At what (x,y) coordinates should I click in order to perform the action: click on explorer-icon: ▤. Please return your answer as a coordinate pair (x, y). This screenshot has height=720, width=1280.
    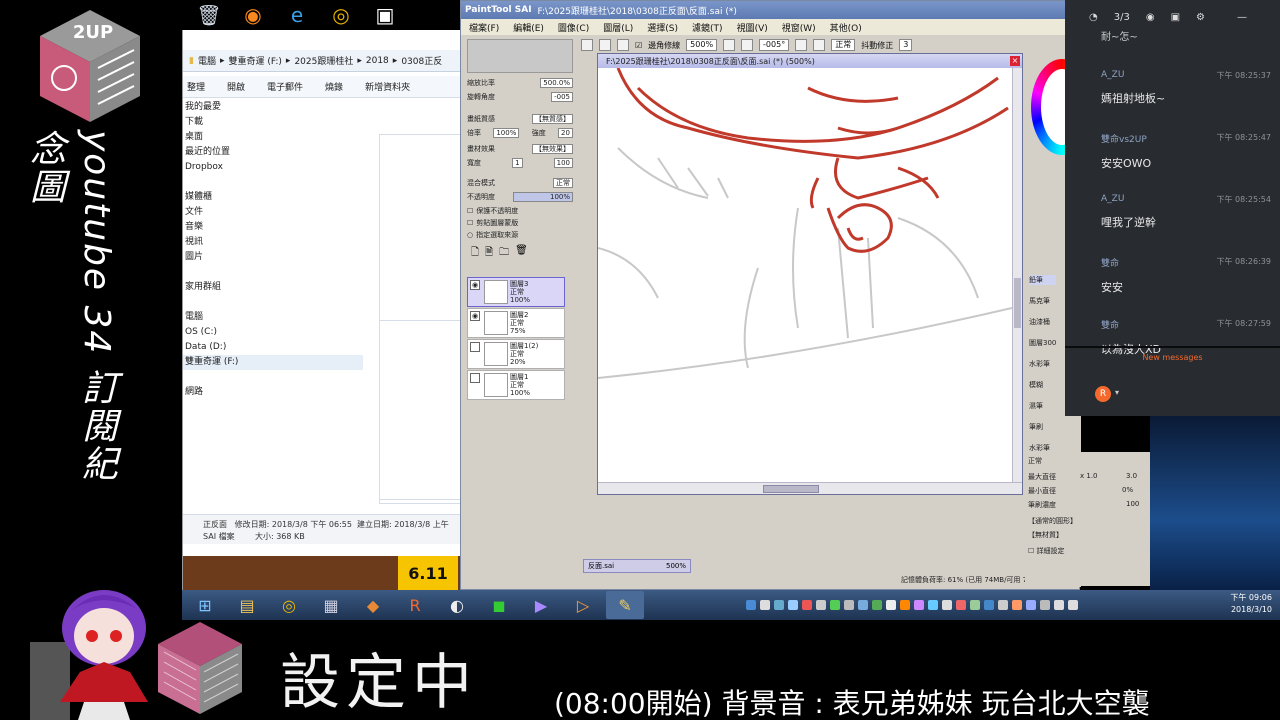
    Looking at the image, I should click on (247, 605).